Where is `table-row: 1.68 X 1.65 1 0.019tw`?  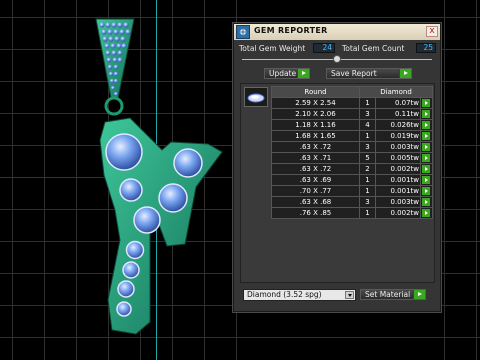
table-row: 1.68 X 1.65 1 0.019tw is located at coordinates (352, 136).